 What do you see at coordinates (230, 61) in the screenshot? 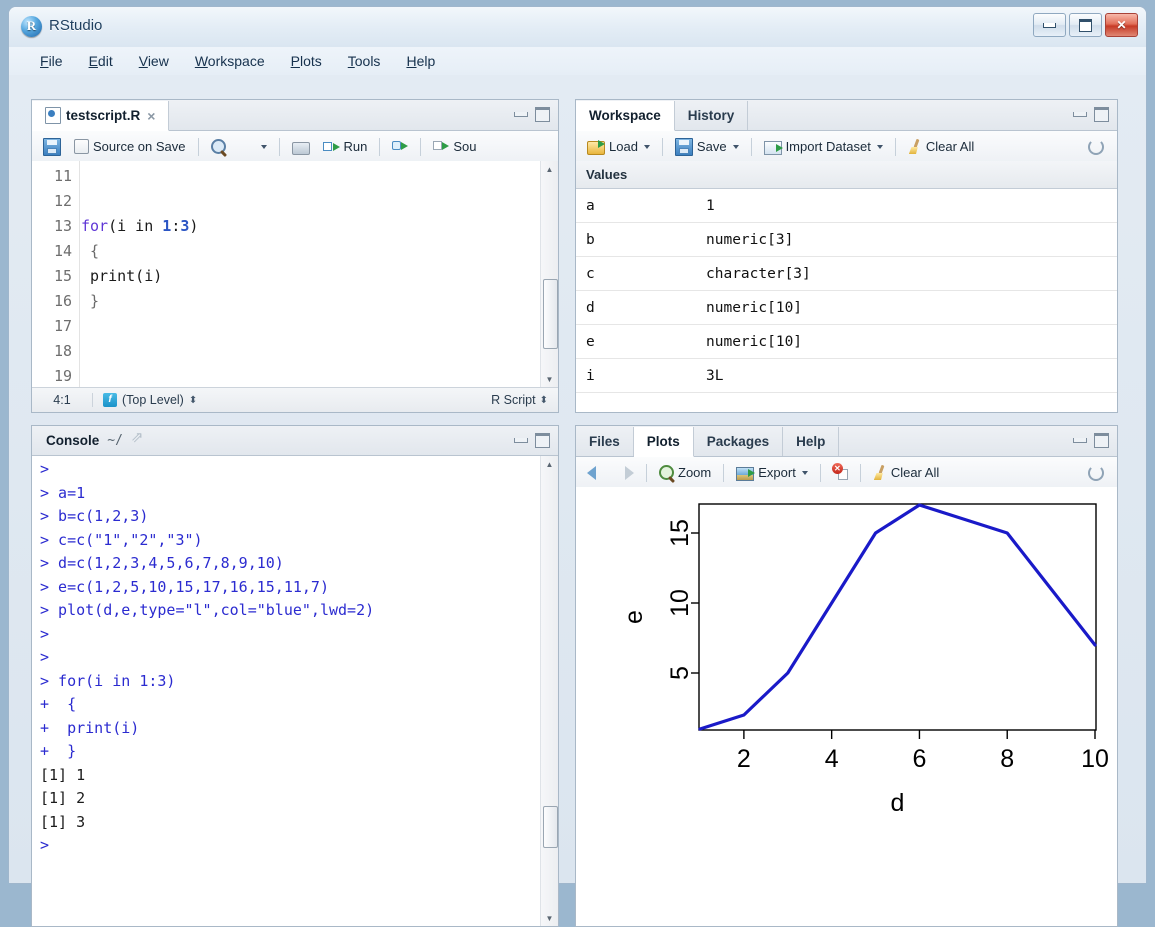
I see `menu-workspace: Workspace` at bounding box center [230, 61].